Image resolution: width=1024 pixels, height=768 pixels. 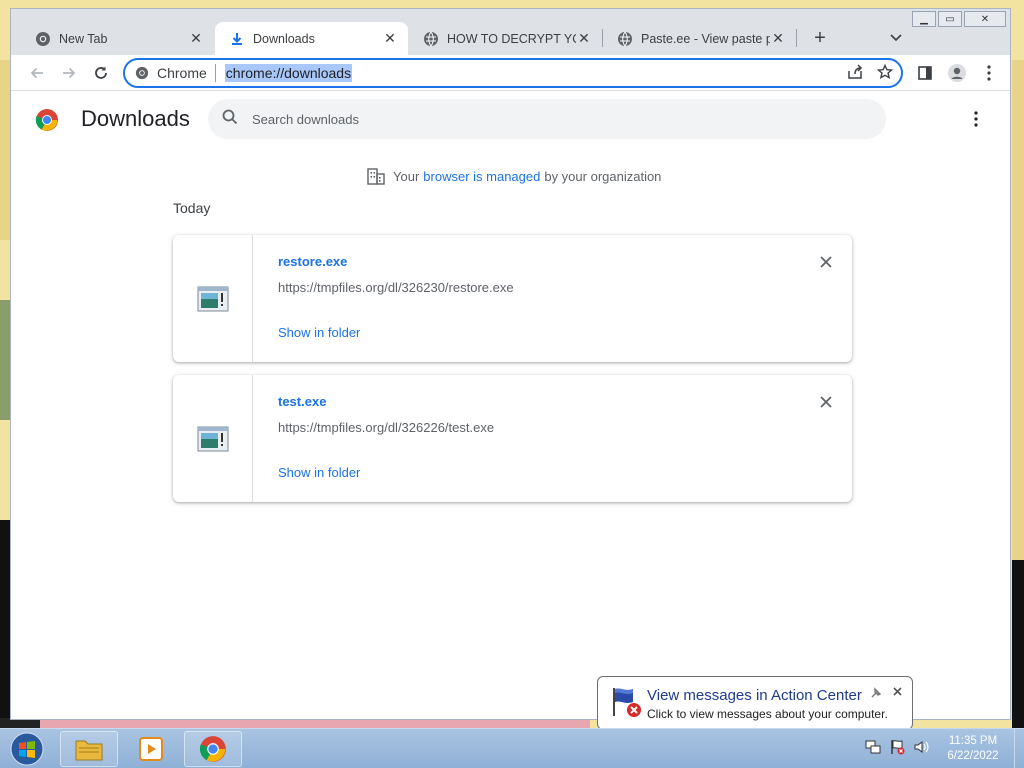 I want to click on taskbar-clock: 11:35 PM 6/22/2022, so click(x=973, y=749).